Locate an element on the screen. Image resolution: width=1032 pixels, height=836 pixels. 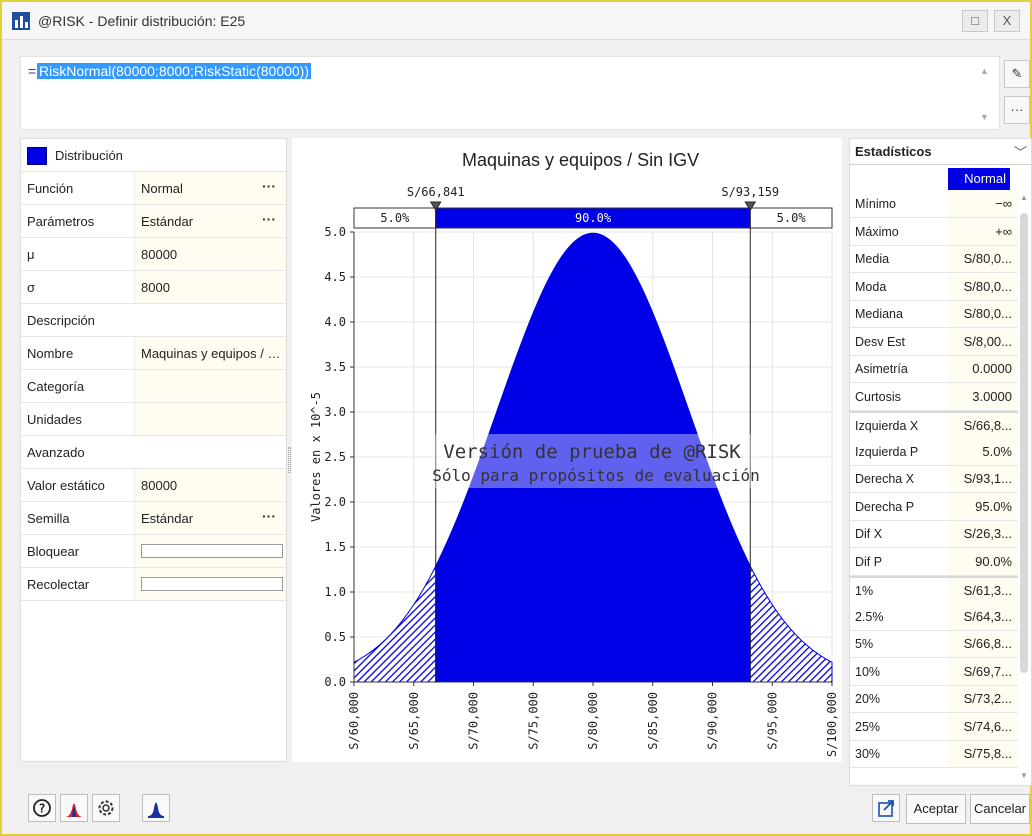
row-valor-estatico: Valor estático 80000 is located at coordinates (153, 485).